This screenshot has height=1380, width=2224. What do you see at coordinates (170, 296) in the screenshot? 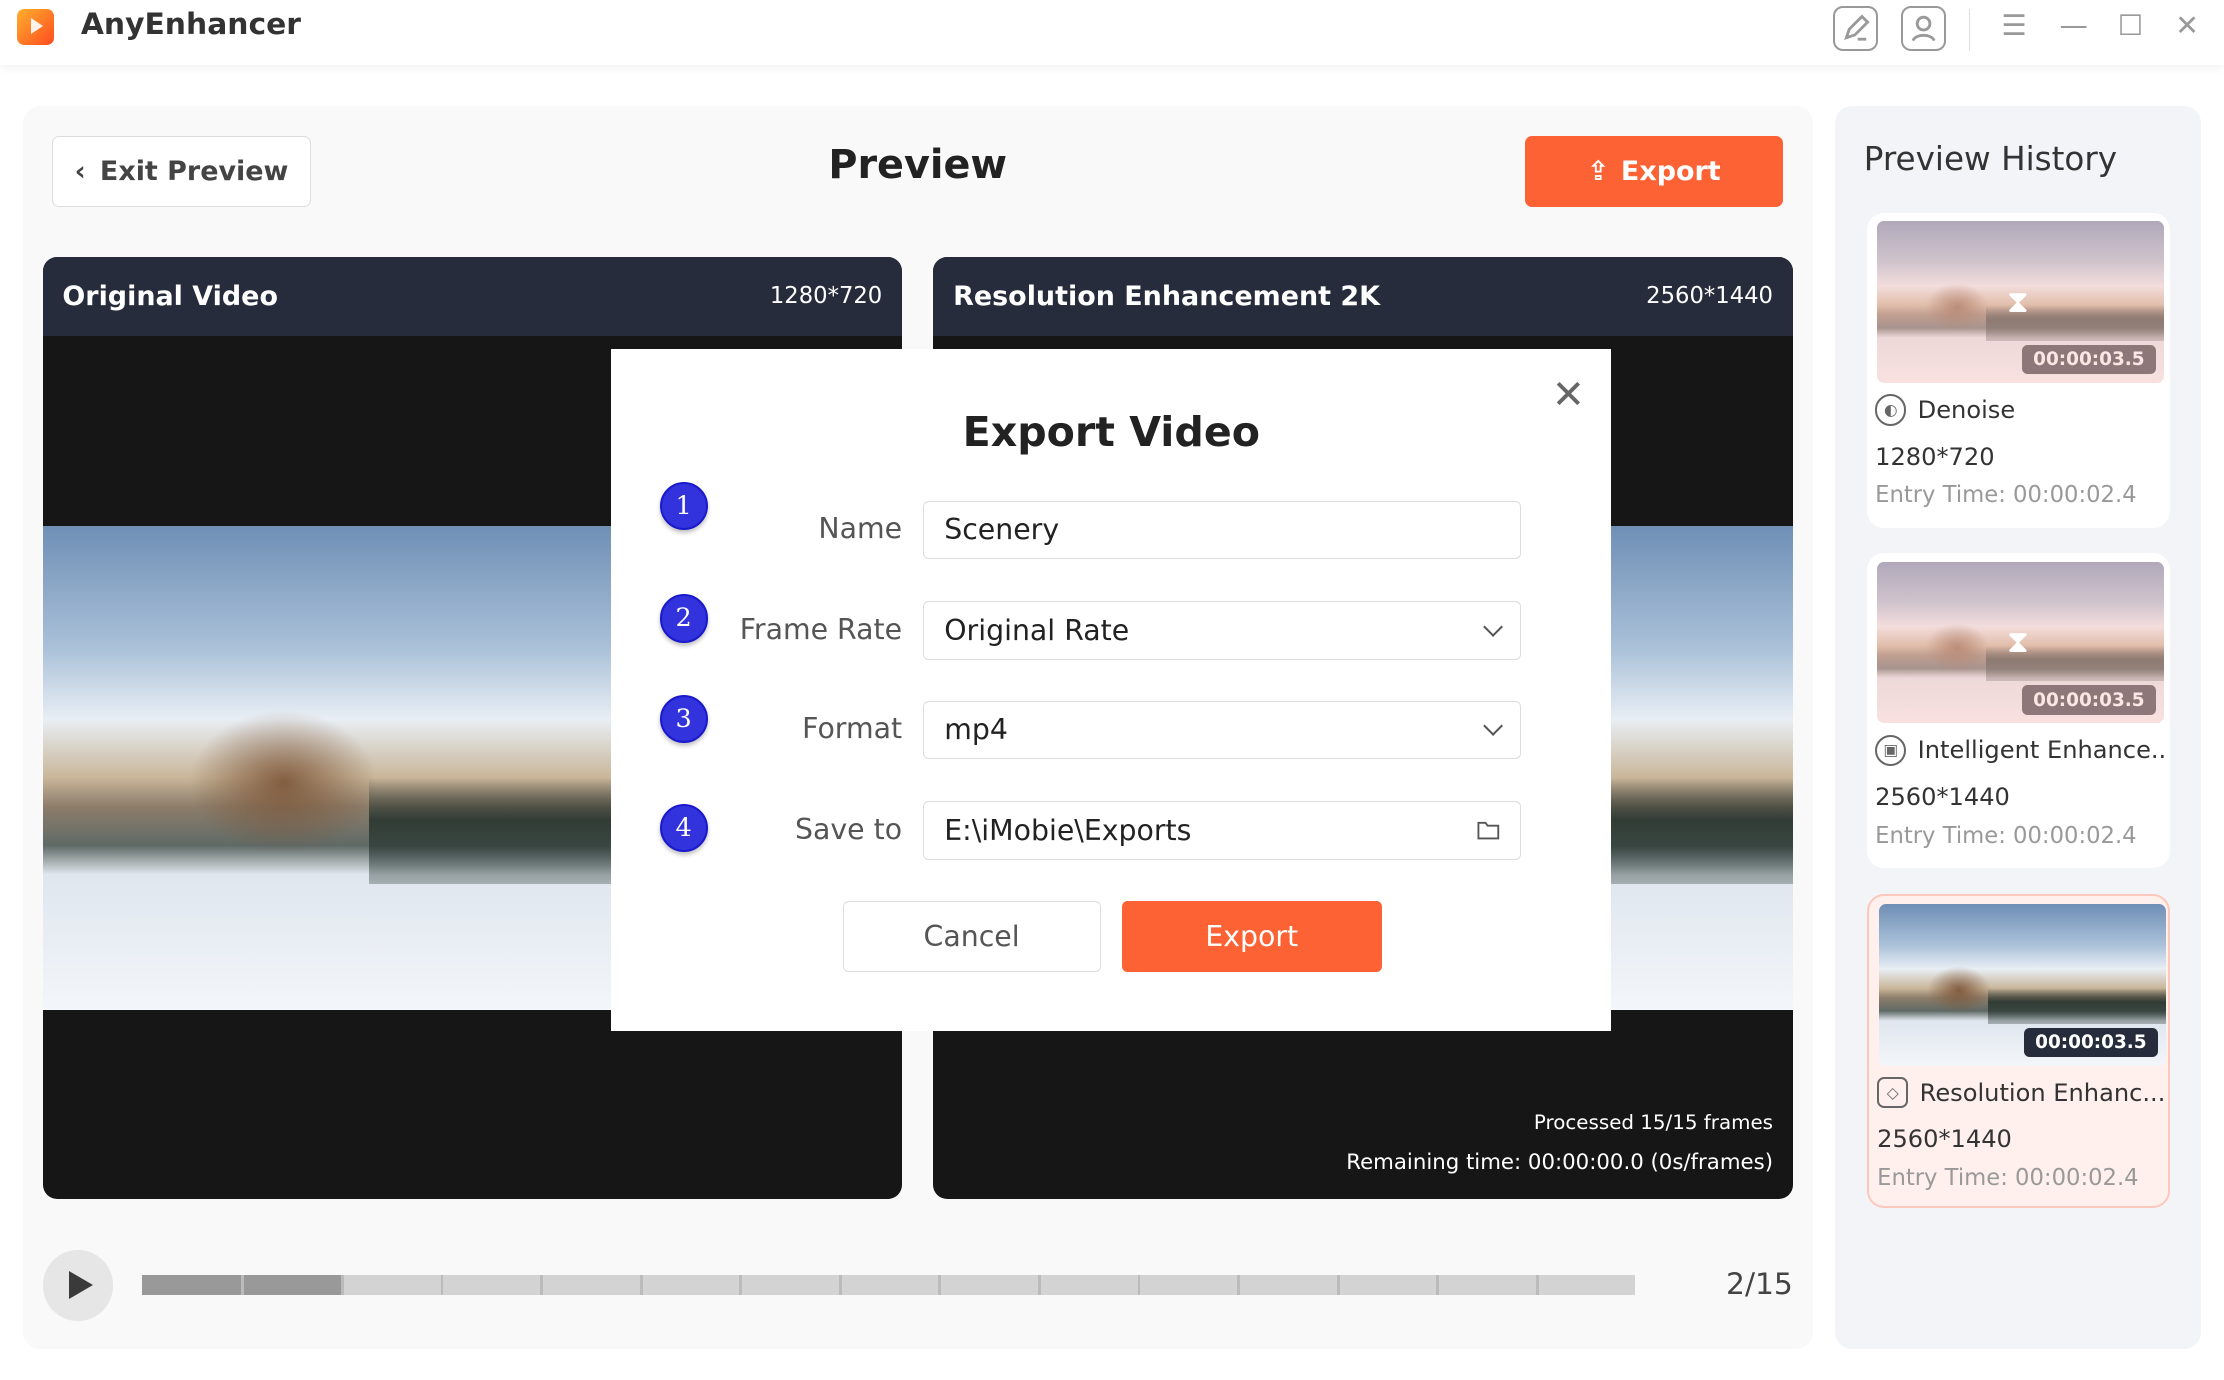
I see `panel-title: Original Video` at bounding box center [170, 296].